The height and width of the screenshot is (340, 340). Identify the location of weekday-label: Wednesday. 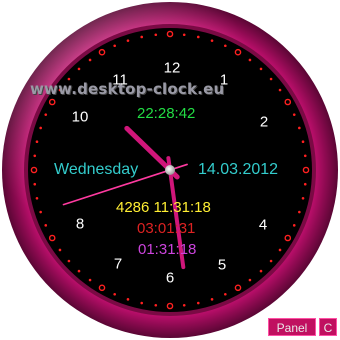
(96, 169).